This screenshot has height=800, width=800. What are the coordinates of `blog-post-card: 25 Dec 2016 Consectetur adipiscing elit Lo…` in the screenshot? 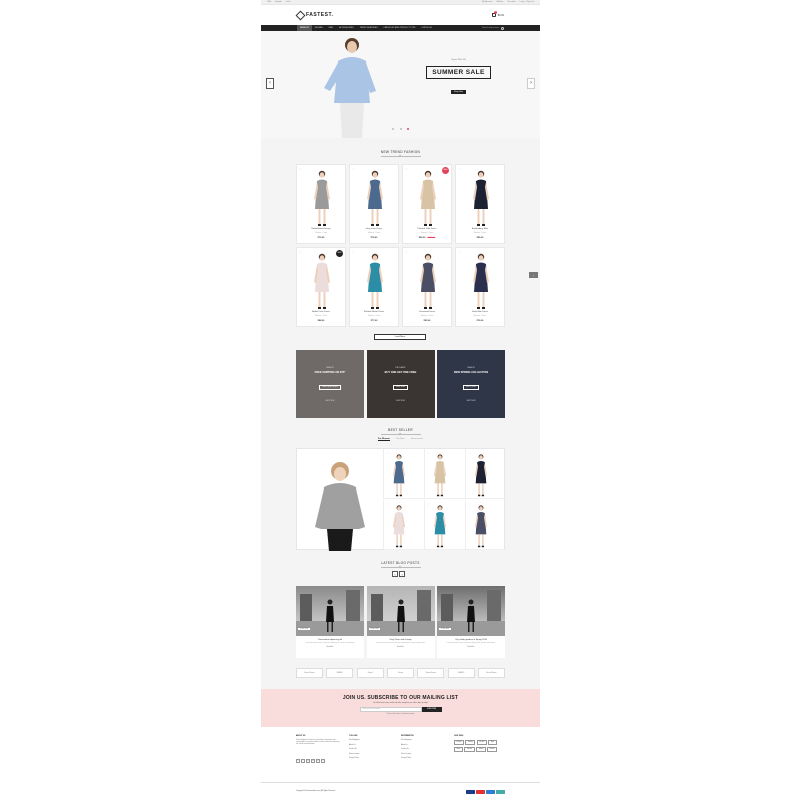 It's located at (330, 622).